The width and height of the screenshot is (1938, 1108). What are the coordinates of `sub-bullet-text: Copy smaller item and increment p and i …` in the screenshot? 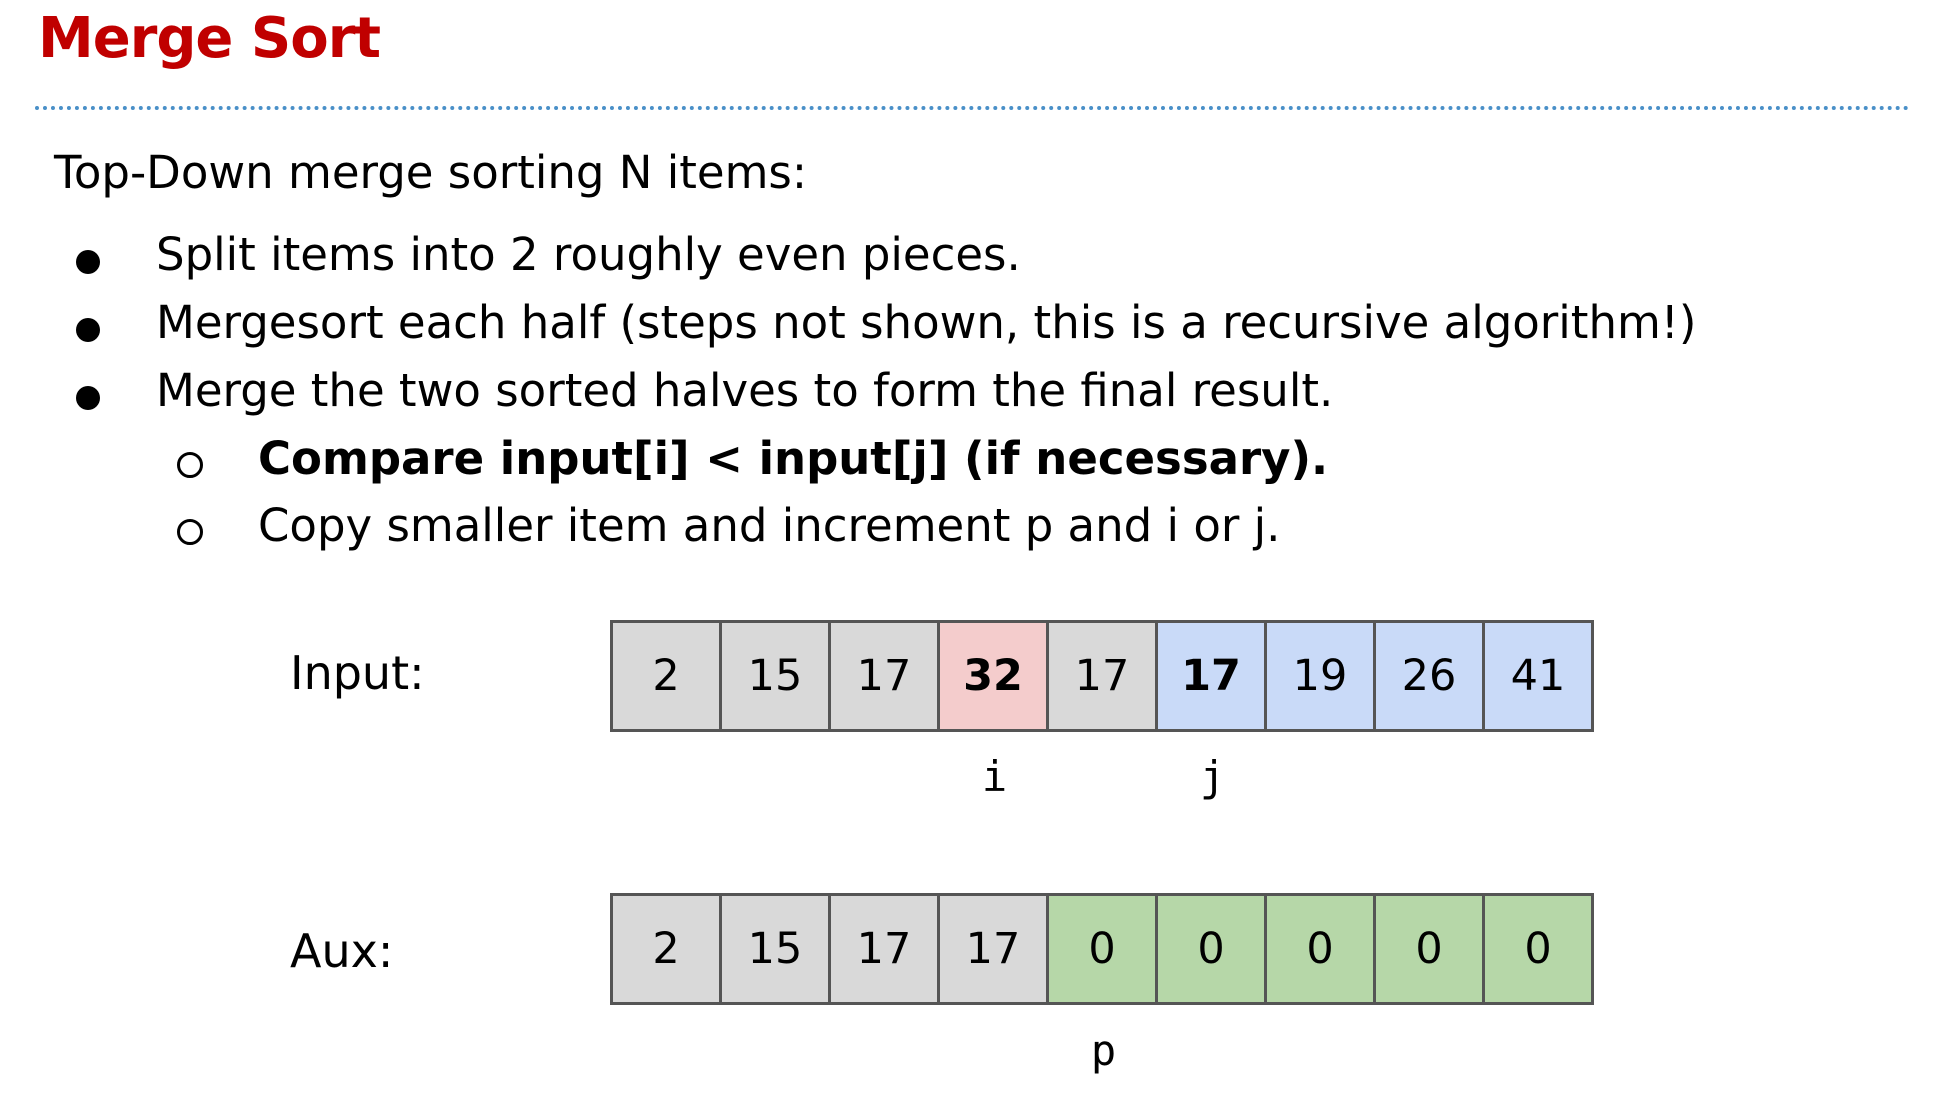 It's located at (769, 525).